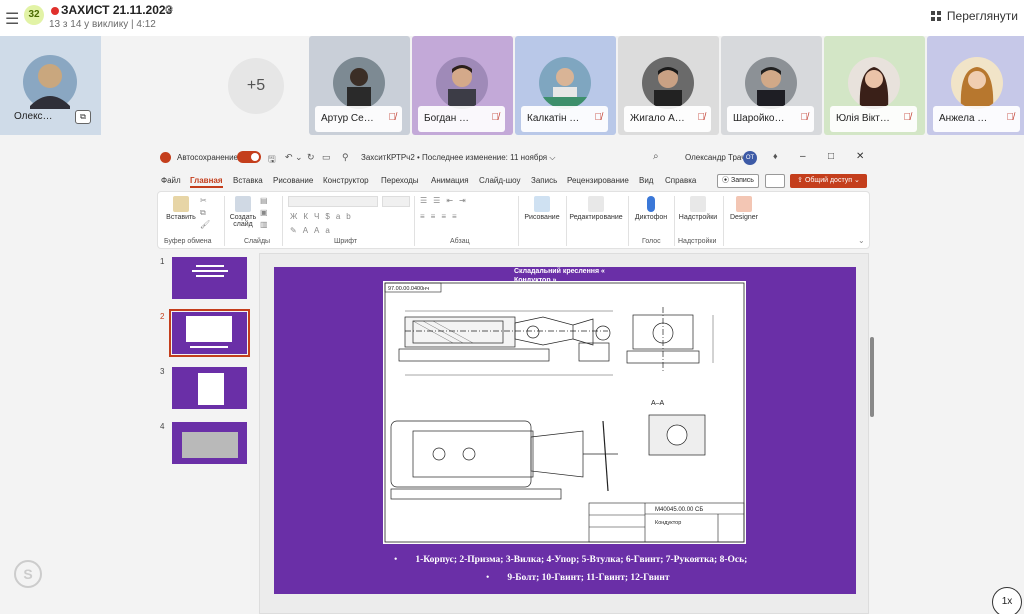 Image resolution: width=1024 pixels, height=614 pixels. Describe the element at coordinates (34, 15) in the screenshot. I see `participant-count-badge: 32` at that location.